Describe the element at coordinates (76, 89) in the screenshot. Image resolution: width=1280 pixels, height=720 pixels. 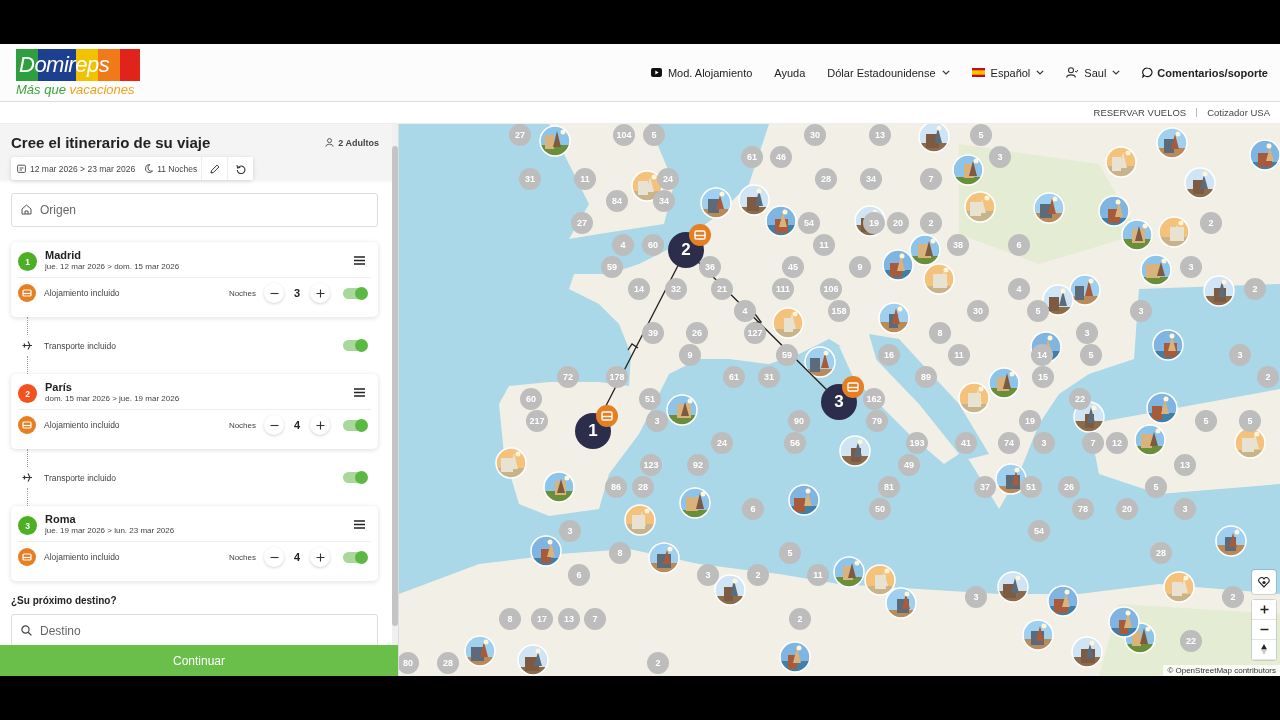
I see `logo-tagline: Más que vacaciones` at that location.